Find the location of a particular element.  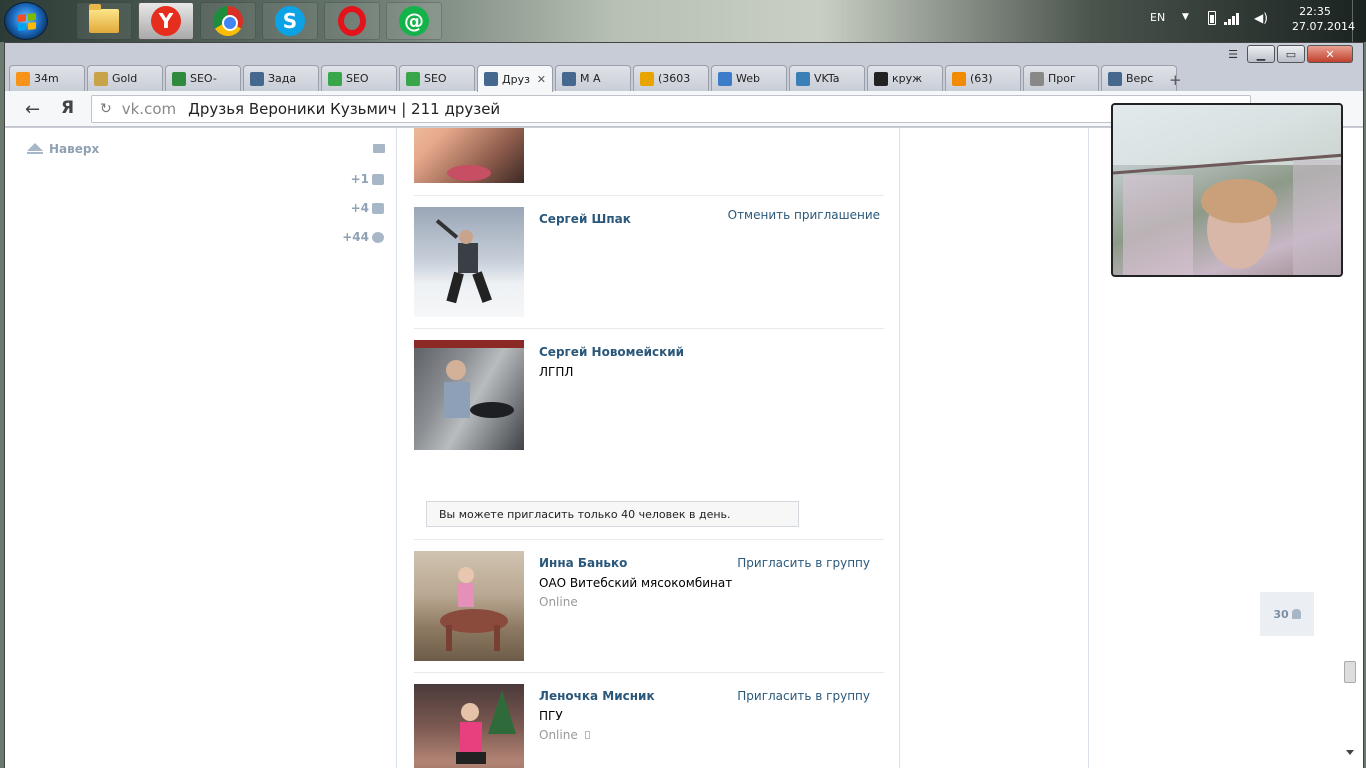

tab-label: Друз is located at coordinates (516, 79).